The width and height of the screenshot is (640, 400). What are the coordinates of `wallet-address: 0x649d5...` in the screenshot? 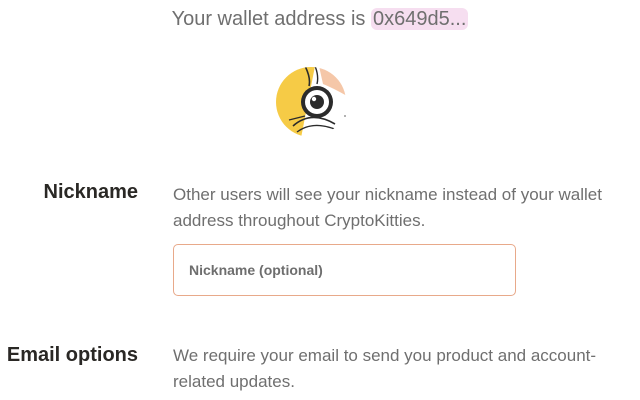 It's located at (419, 19).